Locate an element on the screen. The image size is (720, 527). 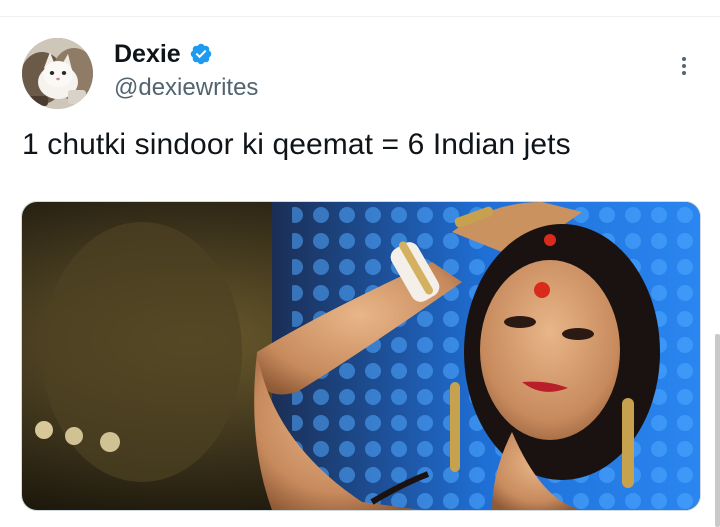
more-options-icon is located at coordinates (684, 66).